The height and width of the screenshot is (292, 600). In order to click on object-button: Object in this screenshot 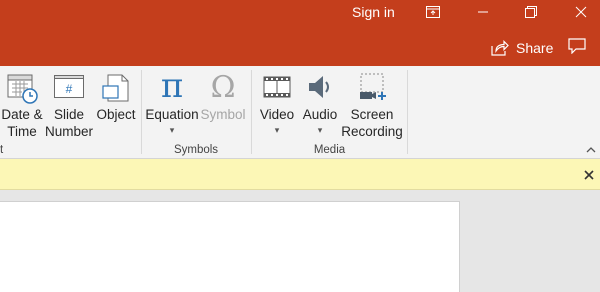, I will do `click(116, 104)`.